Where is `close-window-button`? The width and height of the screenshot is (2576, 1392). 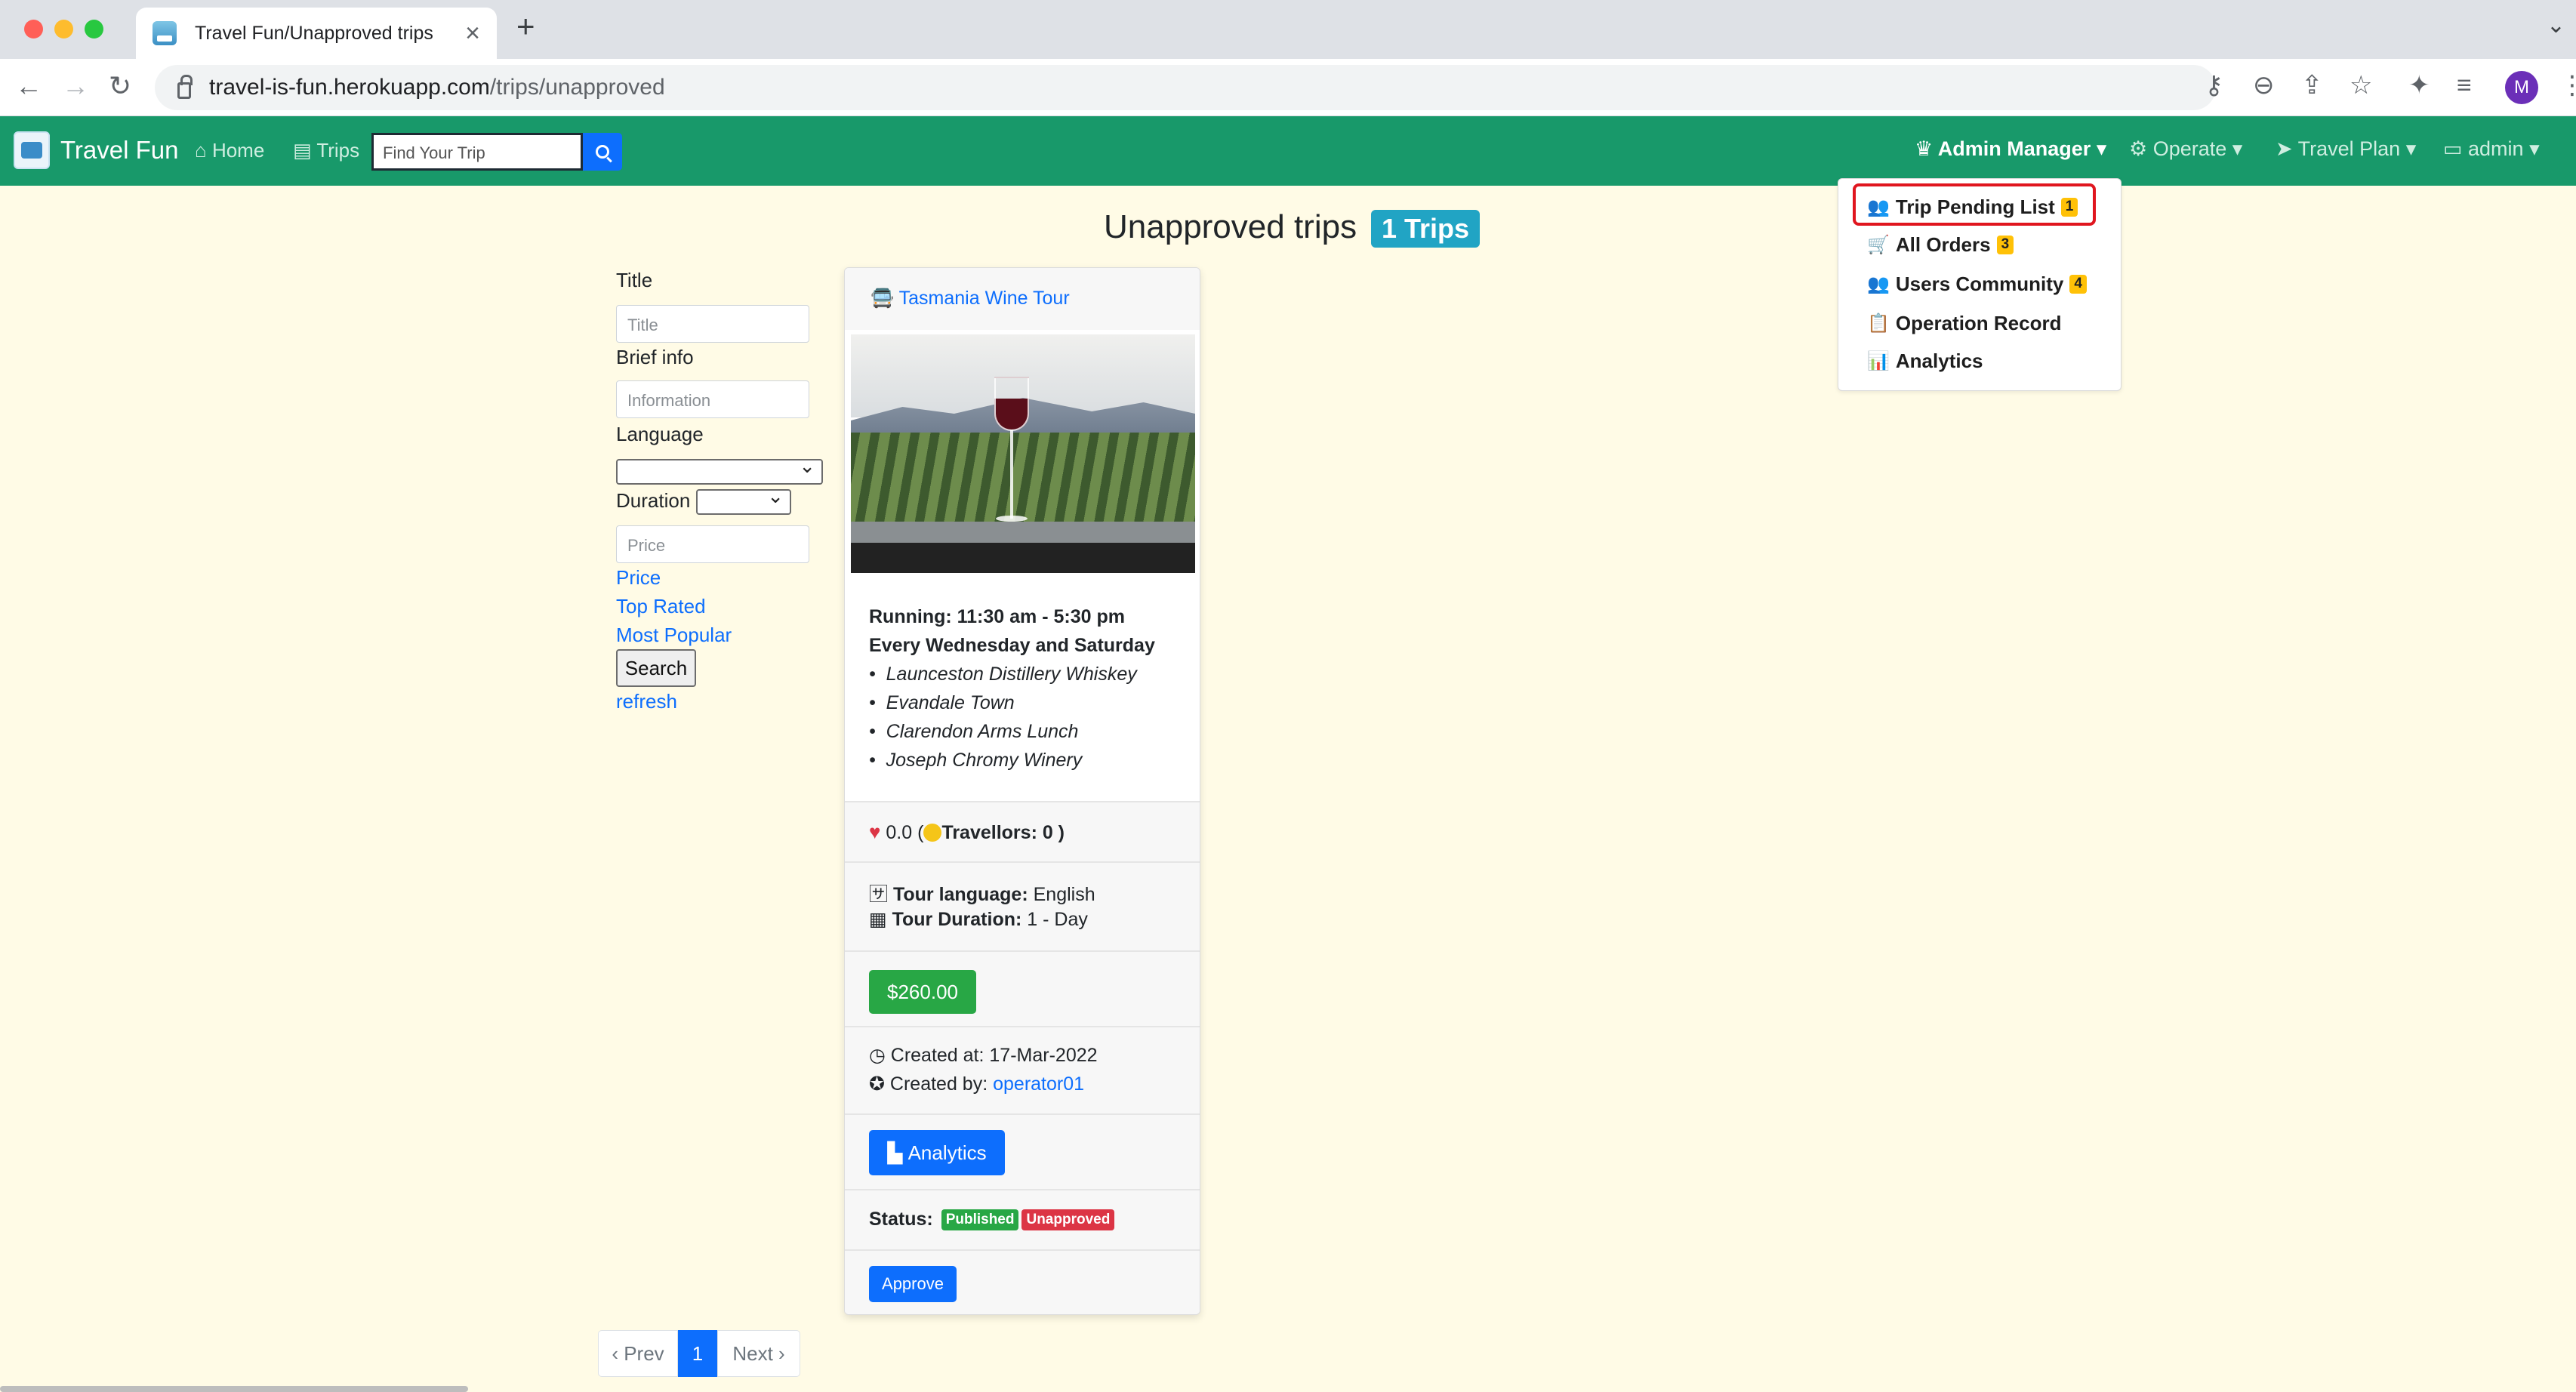
close-window-button is located at coordinates (33, 29).